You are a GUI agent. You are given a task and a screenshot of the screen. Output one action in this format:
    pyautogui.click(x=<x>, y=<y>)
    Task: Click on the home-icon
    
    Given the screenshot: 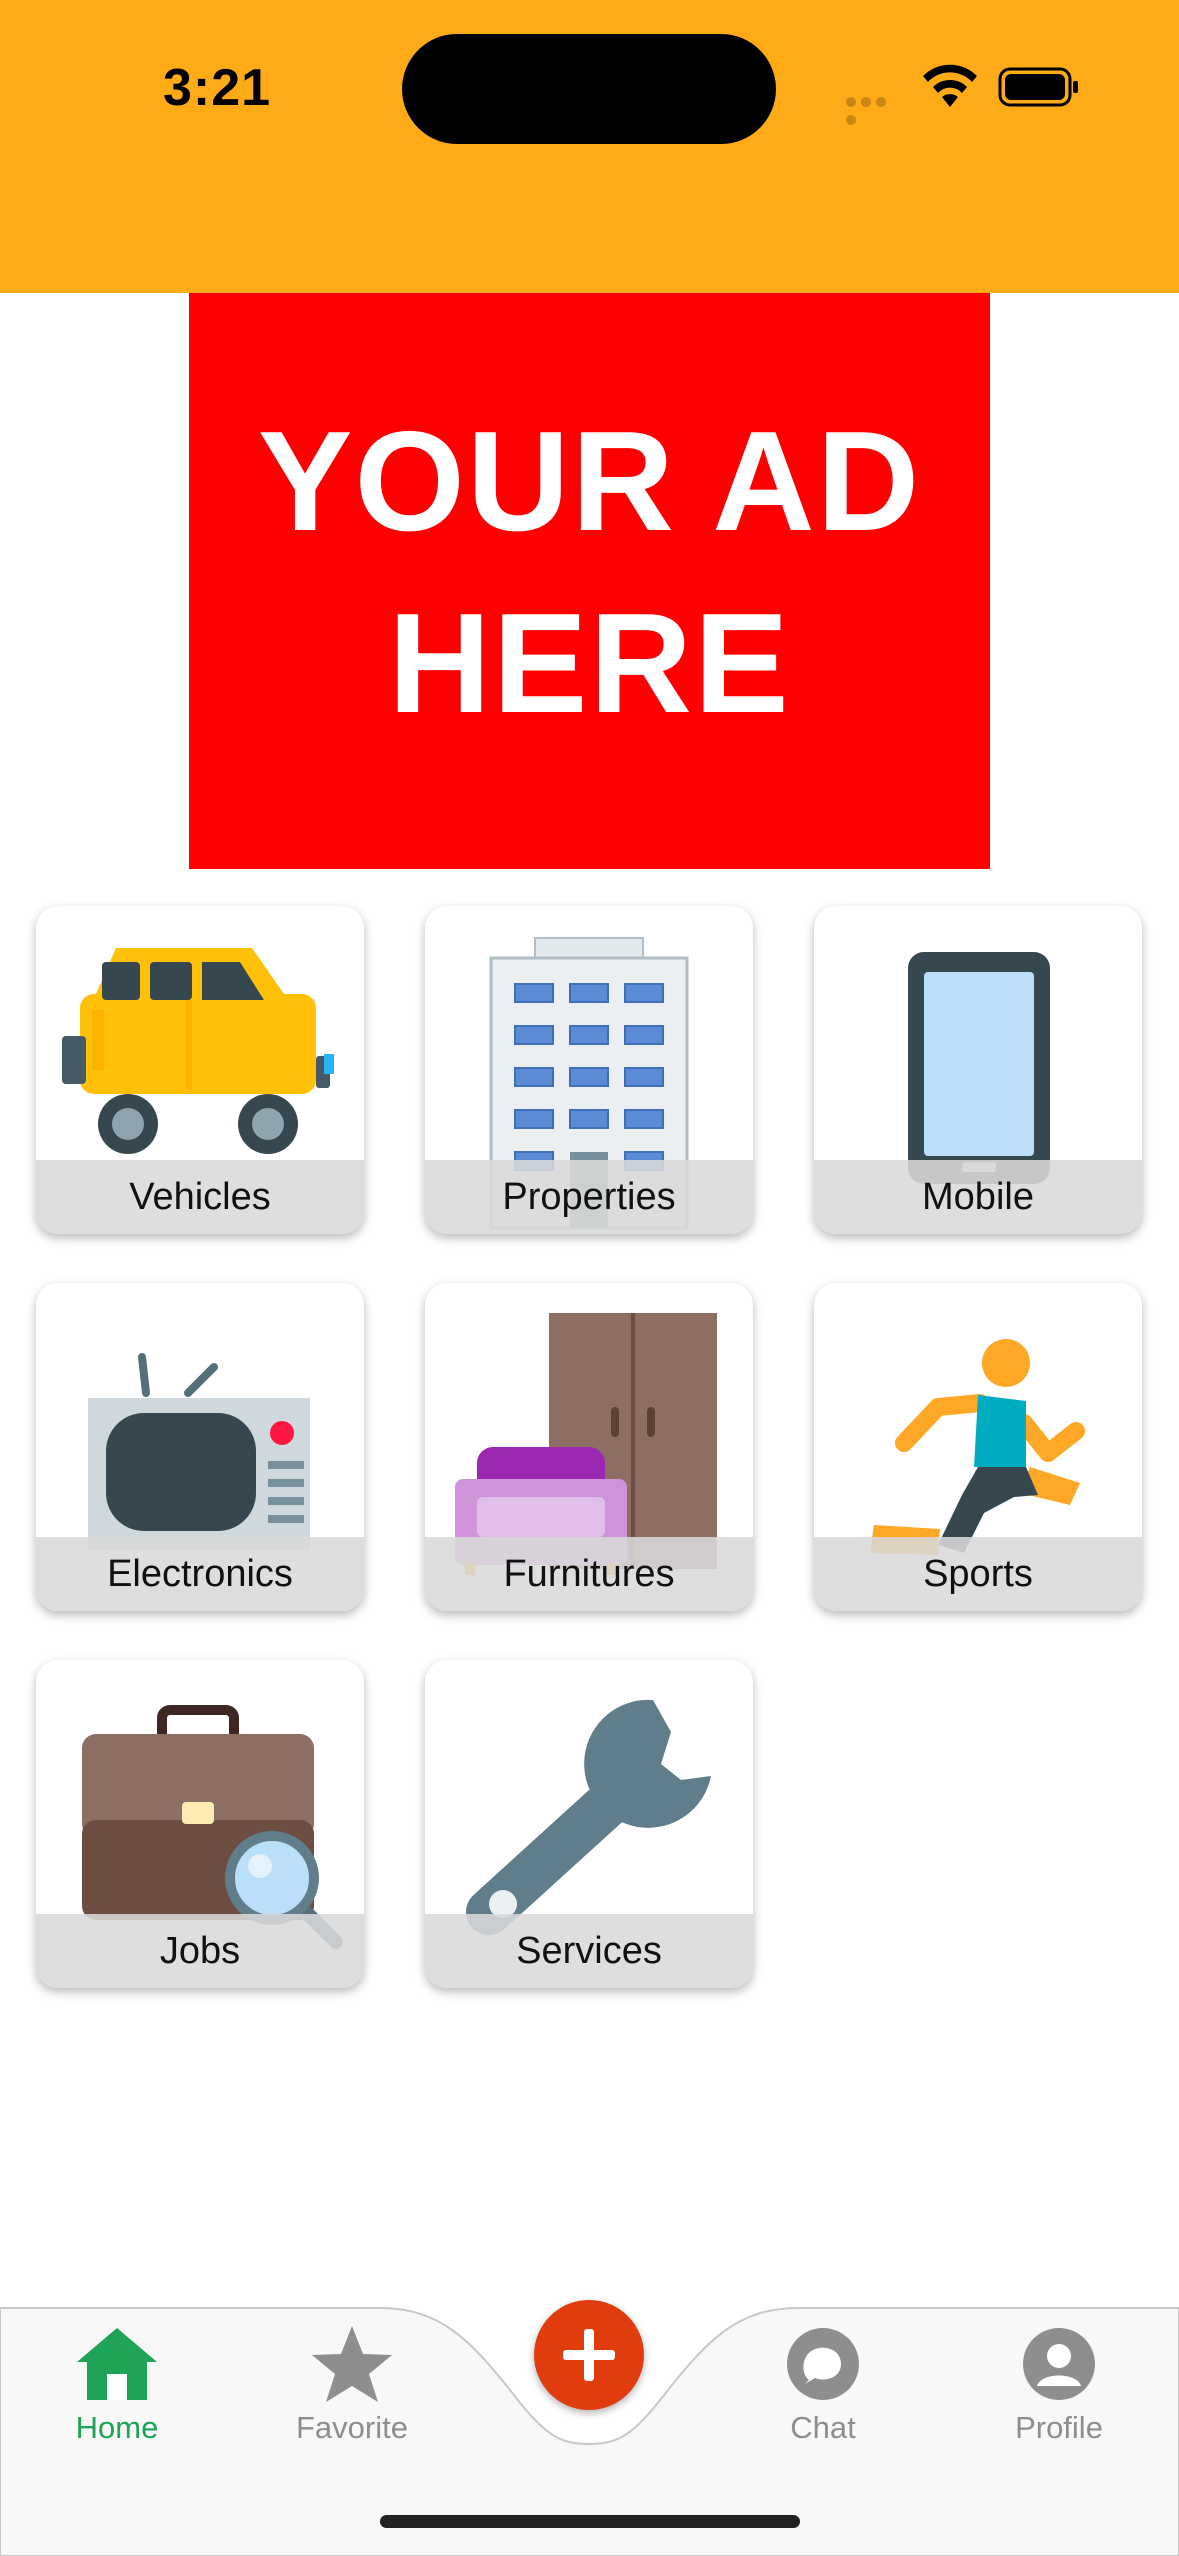 What is the action you would take?
    pyautogui.click(x=117, y=2364)
    